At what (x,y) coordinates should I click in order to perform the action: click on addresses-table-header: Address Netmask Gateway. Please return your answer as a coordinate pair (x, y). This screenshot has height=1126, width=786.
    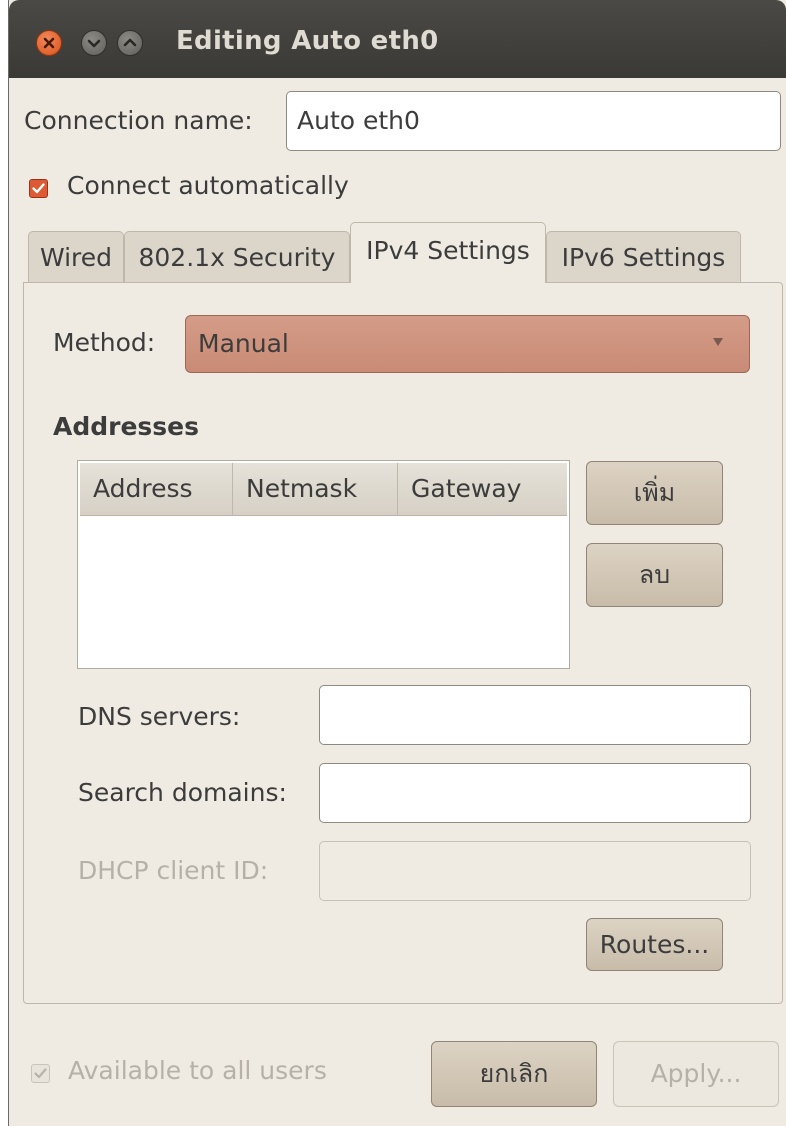
    Looking at the image, I should click on (323, 489).